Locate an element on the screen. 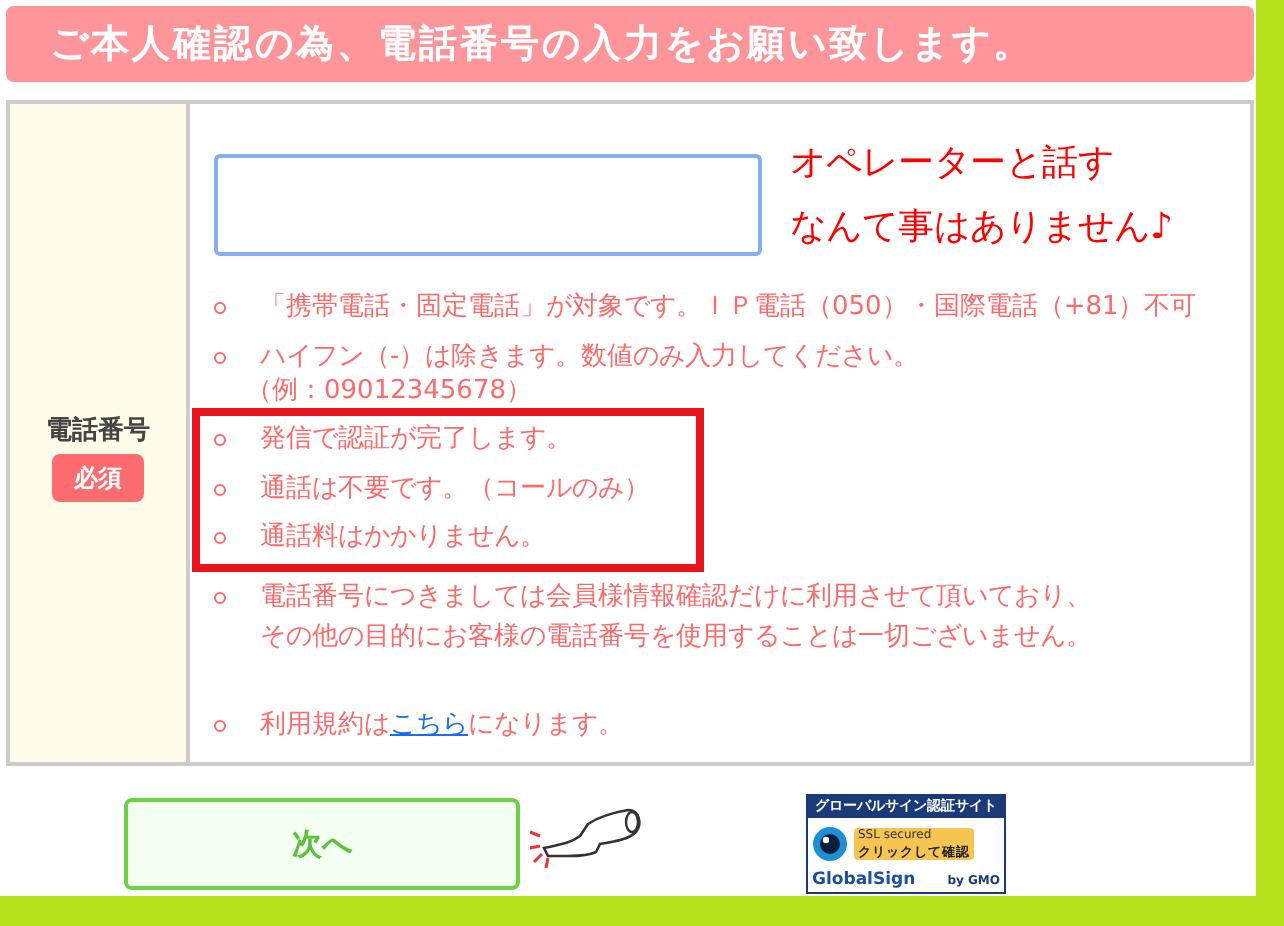 This screenshot has height=926, width=1284. note-text: 発信で認証が完了します。 is located at coordinates (416, 440).